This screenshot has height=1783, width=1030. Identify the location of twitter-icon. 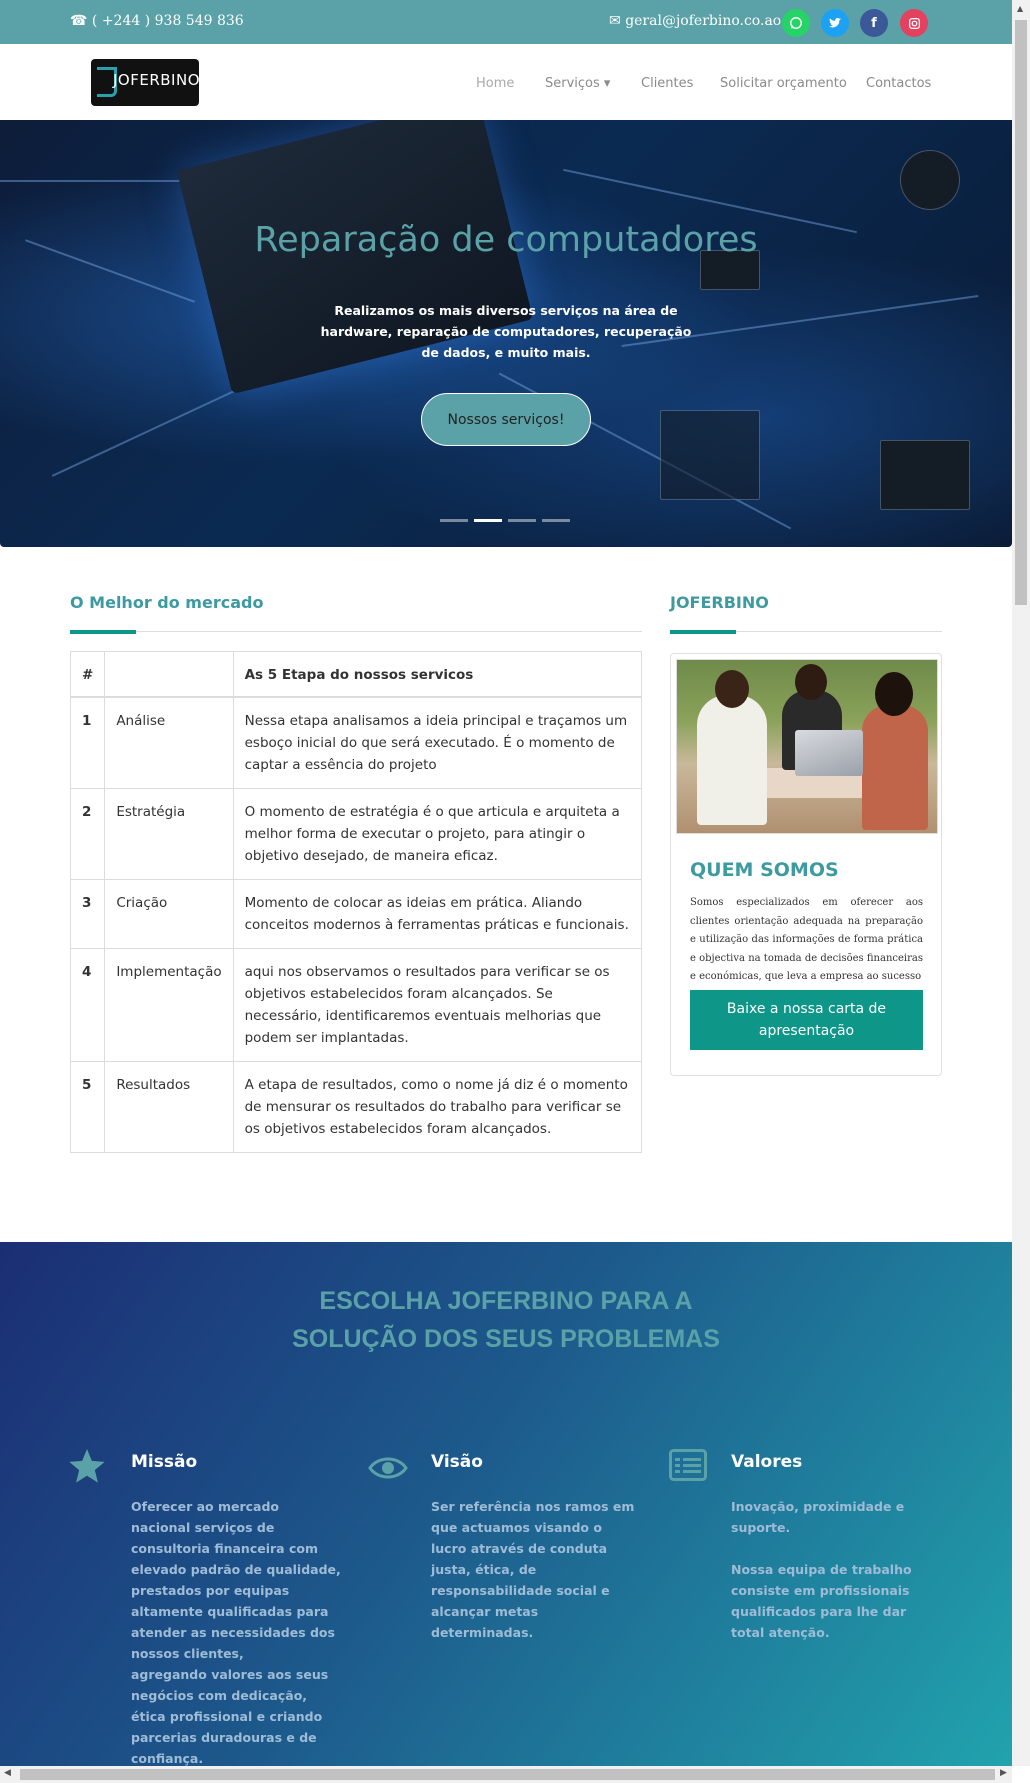
(835, 23).